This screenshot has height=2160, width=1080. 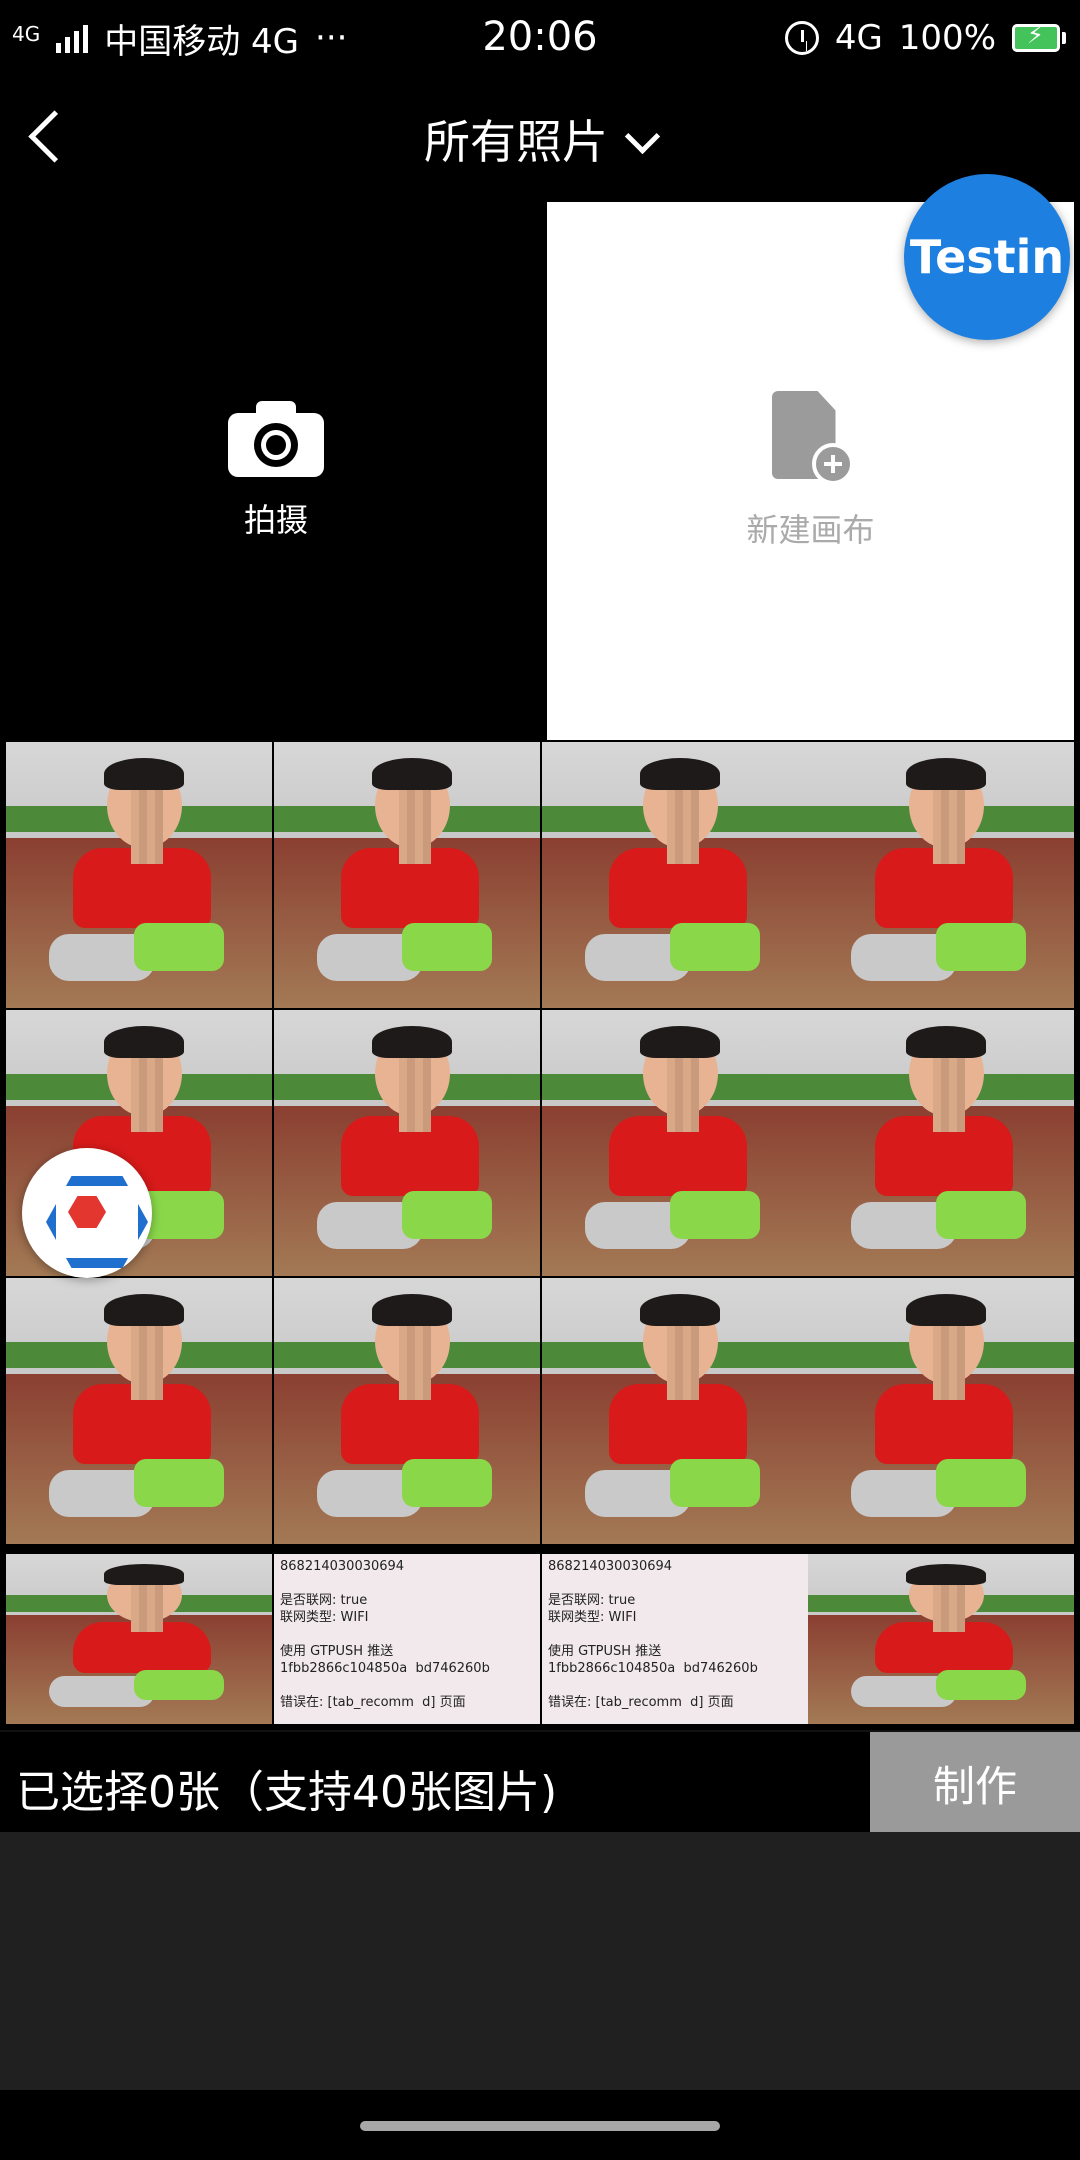 I want to click on battery-percent: 100%, so click(x=947, y=38).